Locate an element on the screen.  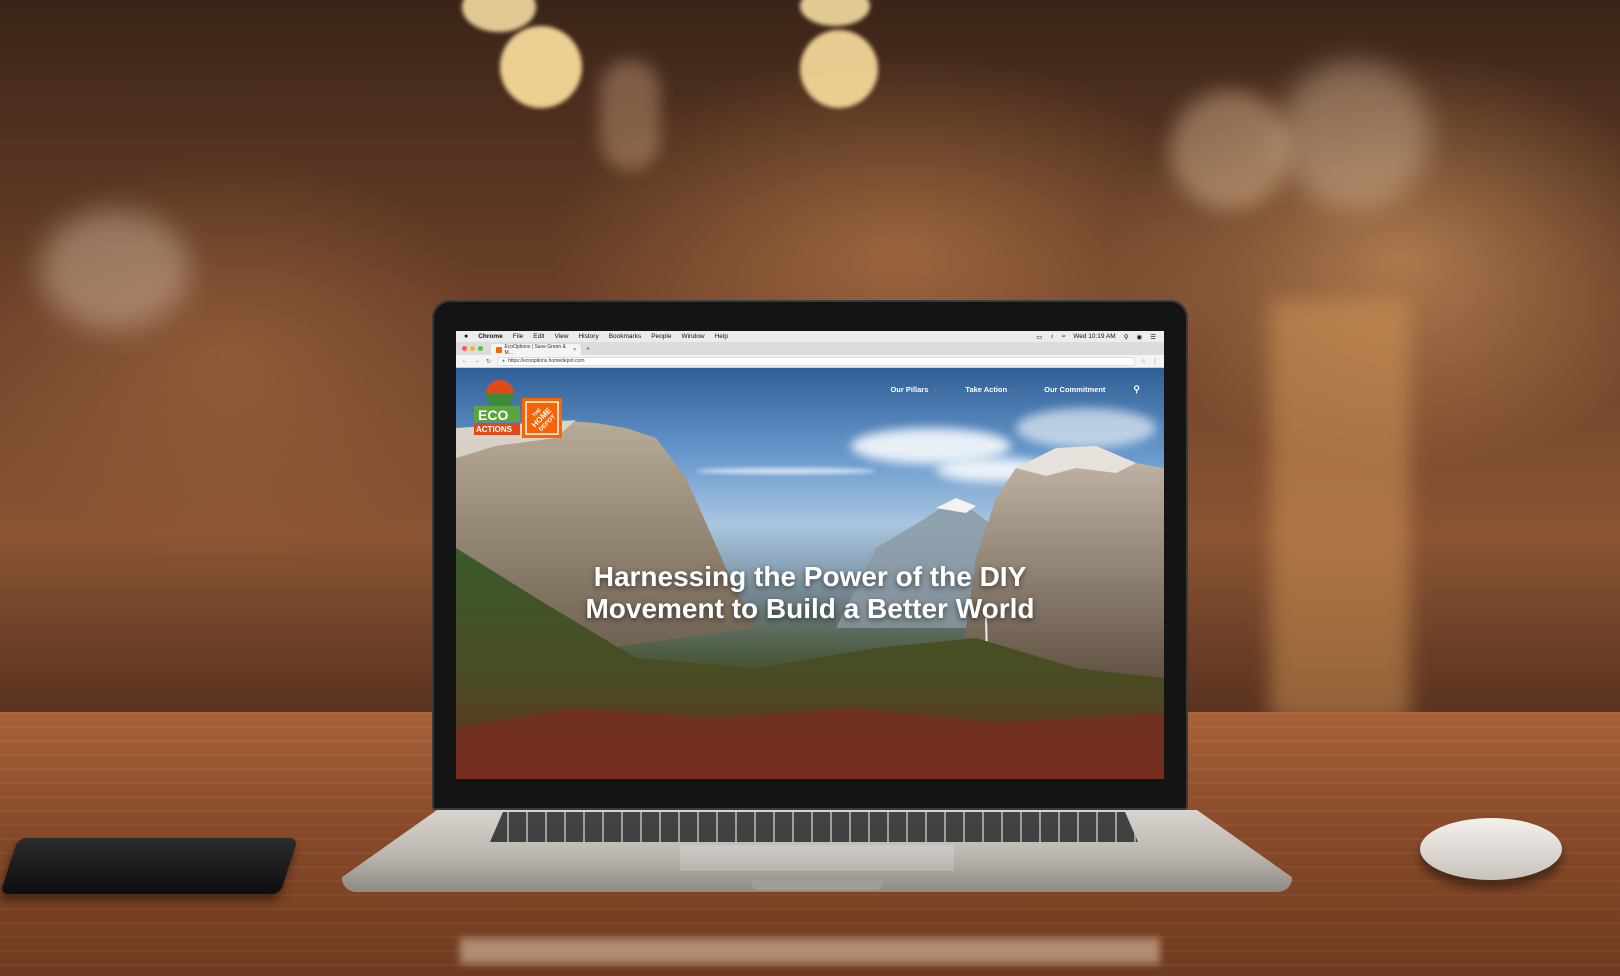
desk-reflection is located at coordinates (810, 951).